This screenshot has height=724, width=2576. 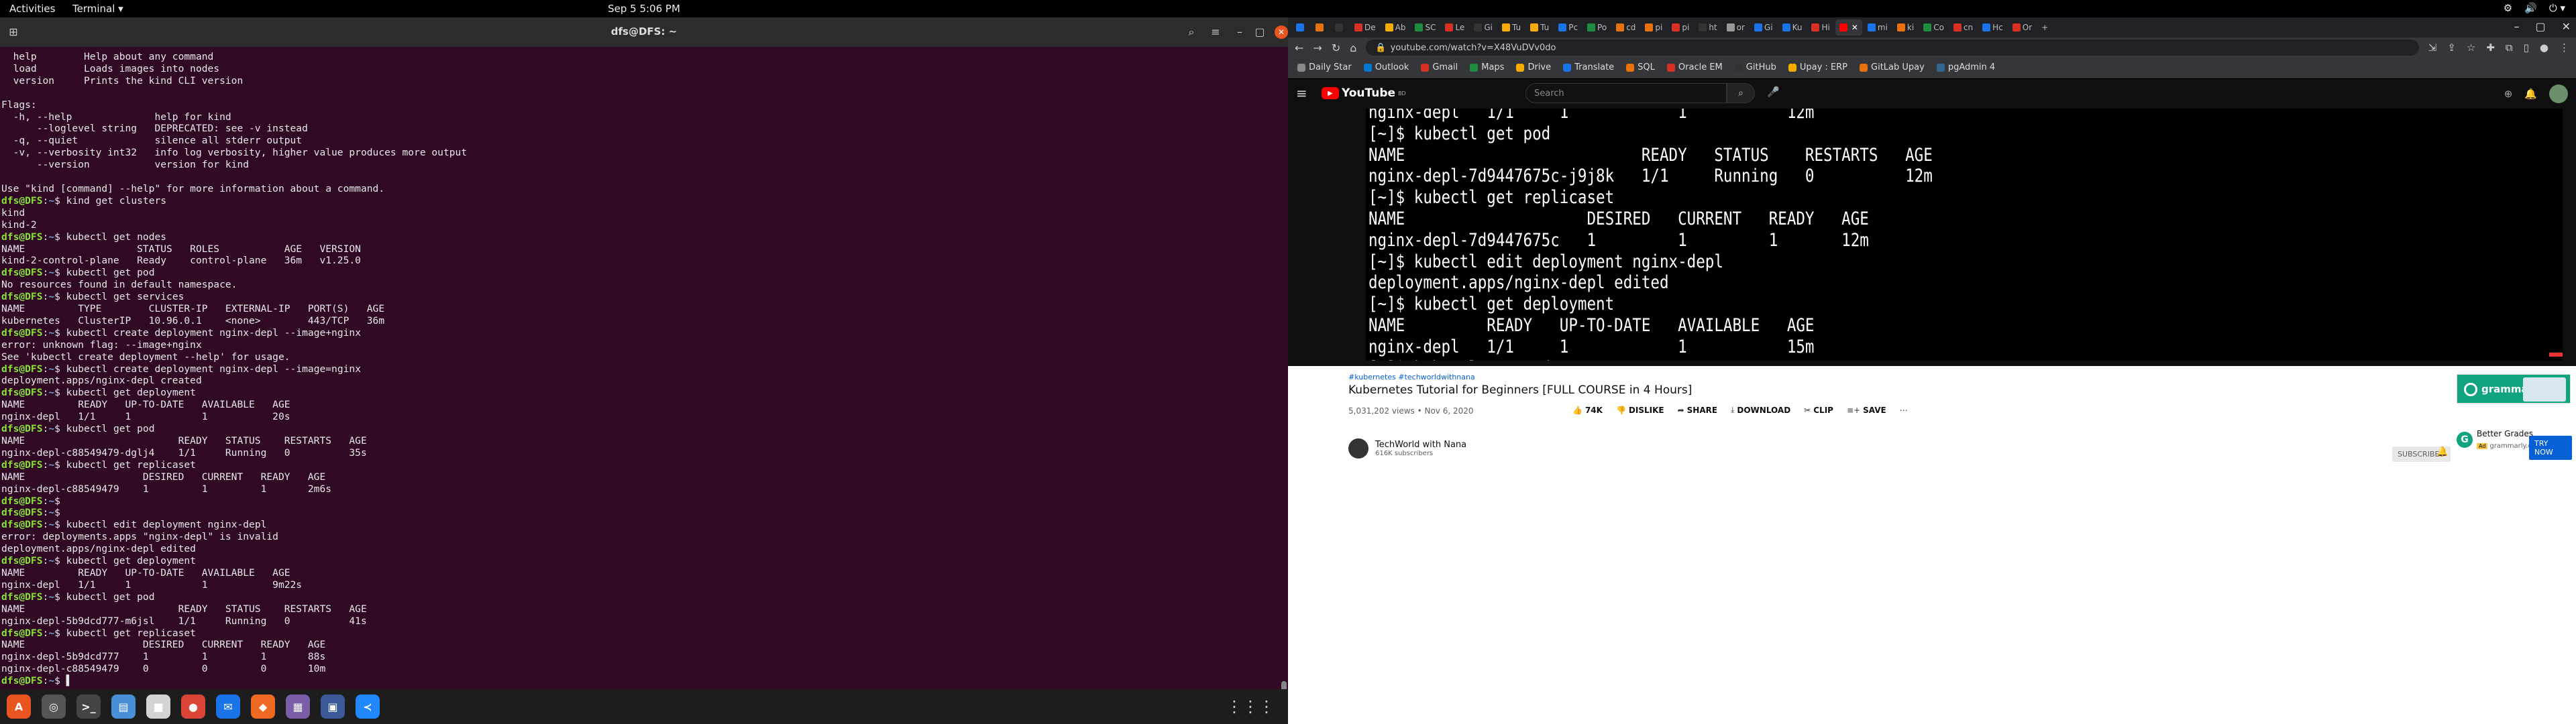 What do you see at coordinates (1587, 410) in the screenshot?
I see `like-button: 👍 74K` at bounding box center [1587, 410].